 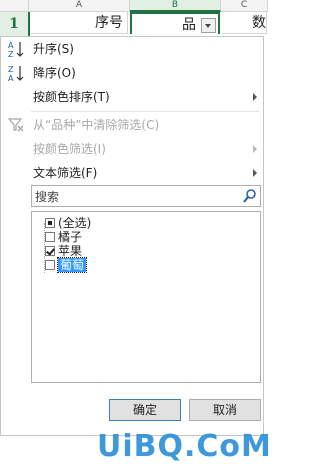 I want to click on filter-item-orange: 橘子, so click(x=64, y=237).